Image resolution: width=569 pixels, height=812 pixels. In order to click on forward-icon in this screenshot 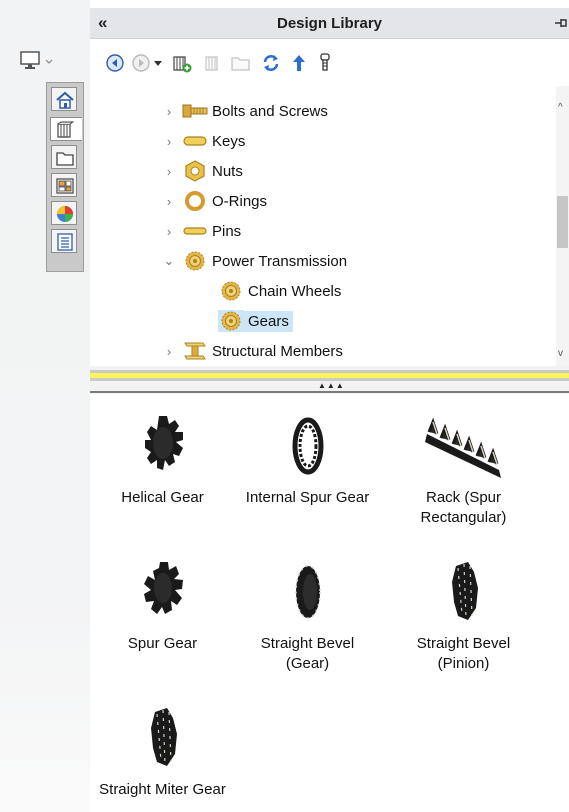, I will do `click(141, 63)`.